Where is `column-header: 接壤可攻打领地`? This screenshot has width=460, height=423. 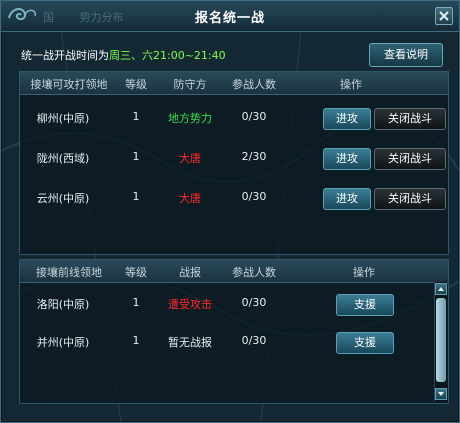 column-header: 接壤可攻打领地 is located at coordinates (69, 84).